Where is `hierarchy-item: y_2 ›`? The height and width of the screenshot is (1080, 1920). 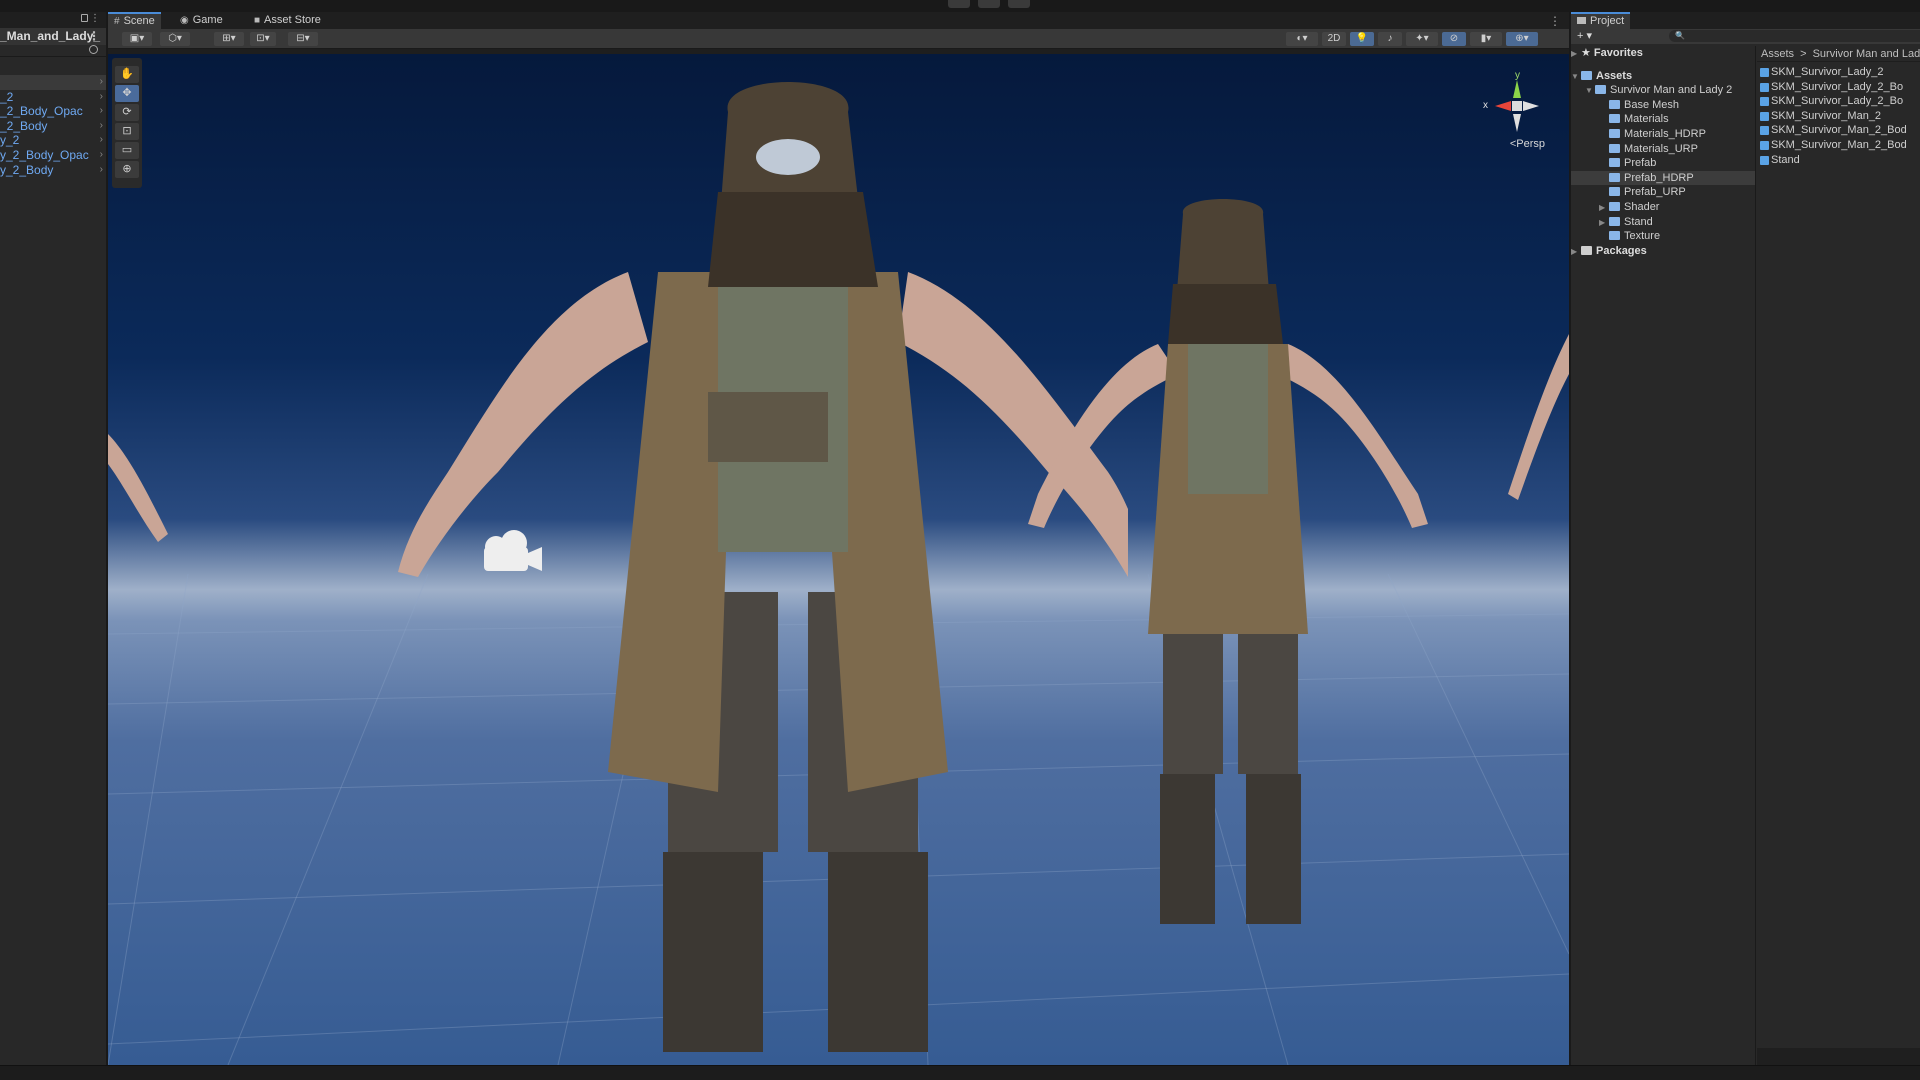
hierarchy-item: y_2 › is located at coordinates (53, 140).